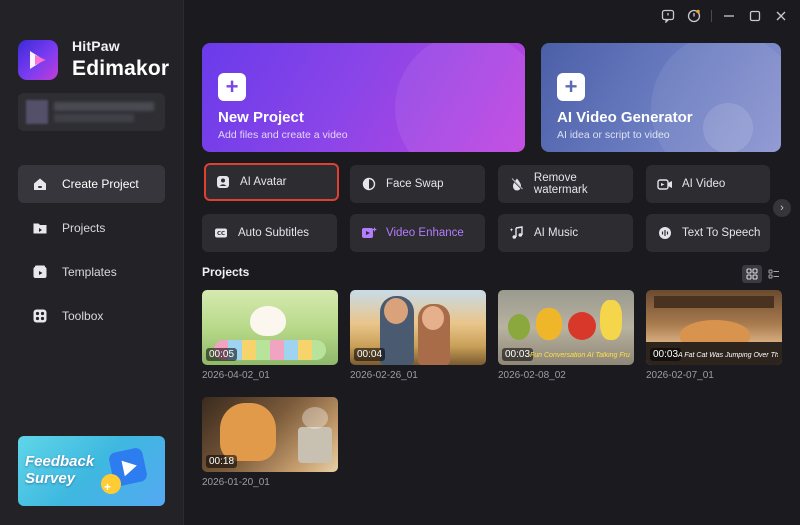 The height and width of the screenshot is (525, 800). I want to click on remove-watermark-icon, so click(517, 184).